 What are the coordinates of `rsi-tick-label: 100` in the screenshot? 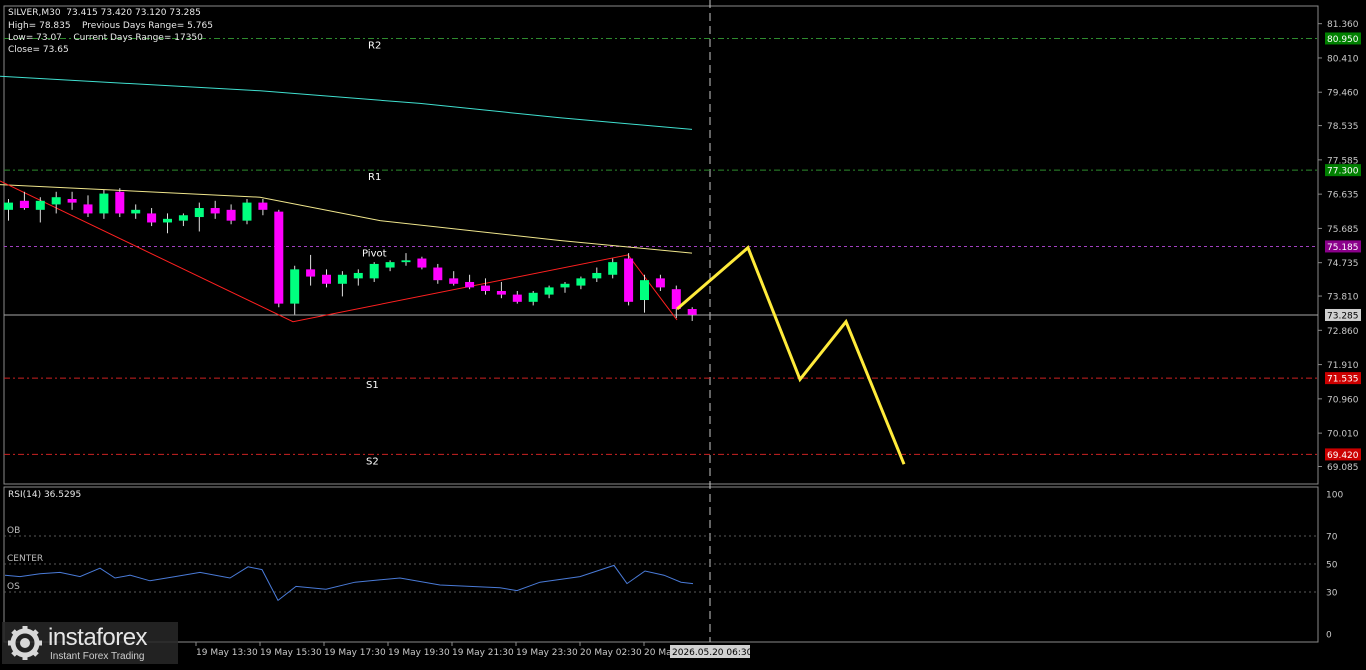 It's located at (1334, 496).